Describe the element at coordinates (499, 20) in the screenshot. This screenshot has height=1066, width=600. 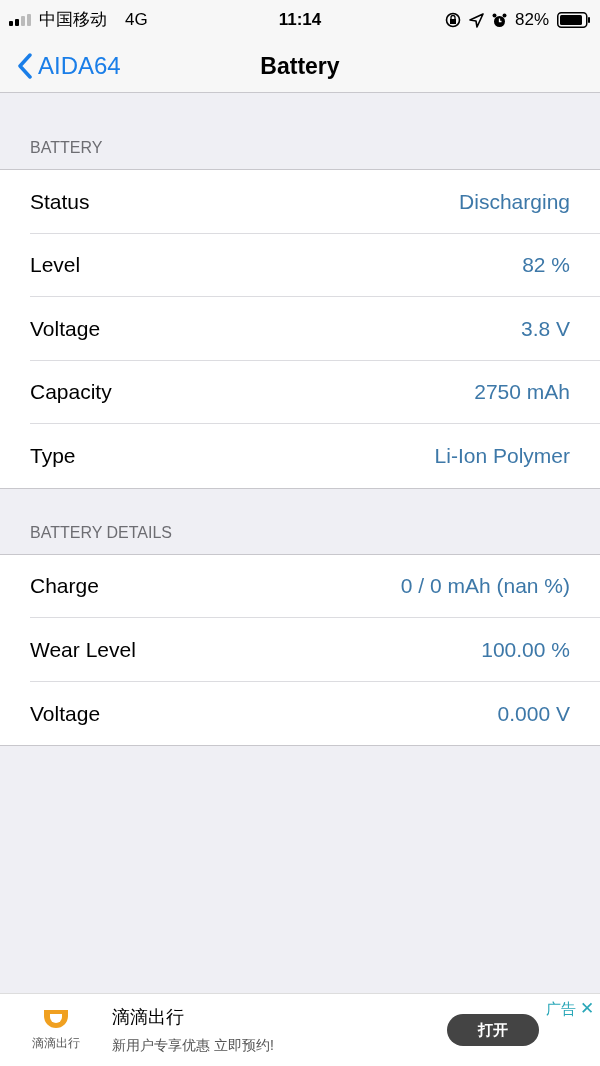
I see `alarm-clock-icon` at that location.